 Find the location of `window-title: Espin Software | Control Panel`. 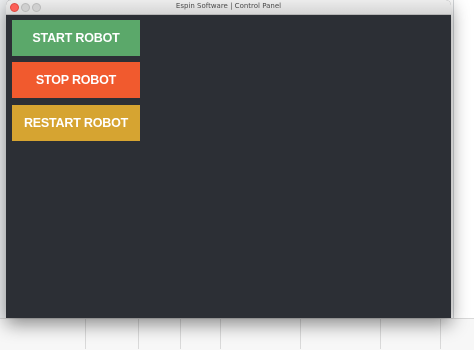

window-title: Espin Software | Control Panel is located at coordinates (228, 6).